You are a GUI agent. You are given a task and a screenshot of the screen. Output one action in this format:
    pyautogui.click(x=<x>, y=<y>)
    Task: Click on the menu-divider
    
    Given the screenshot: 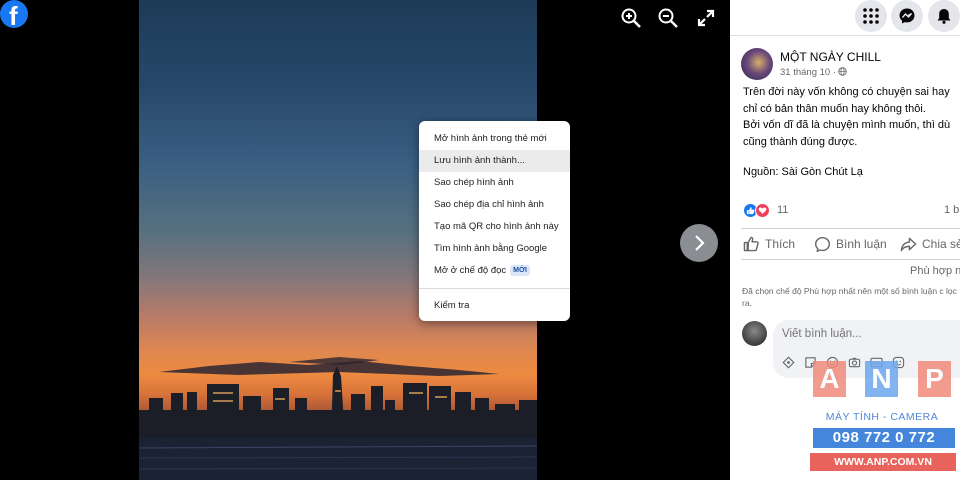 What is the action you would take?
    pyautogui.click(x=494, y=288)
    